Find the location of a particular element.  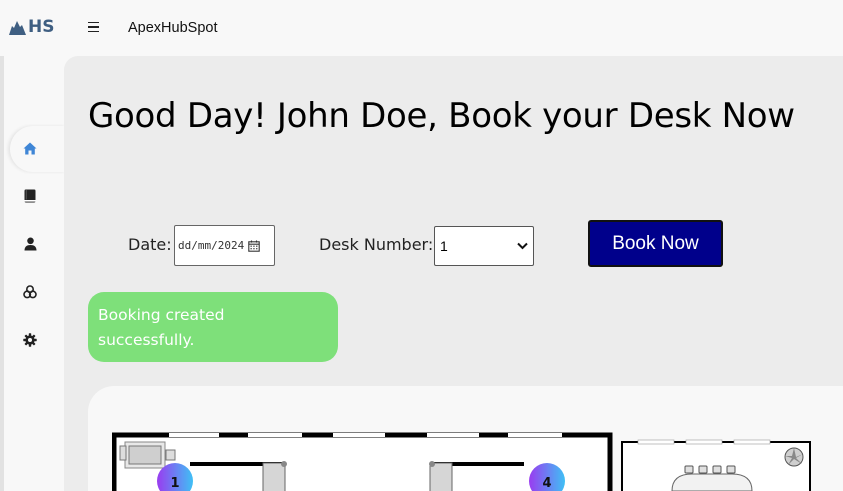

book-icon is located at coordinates (30, 196).